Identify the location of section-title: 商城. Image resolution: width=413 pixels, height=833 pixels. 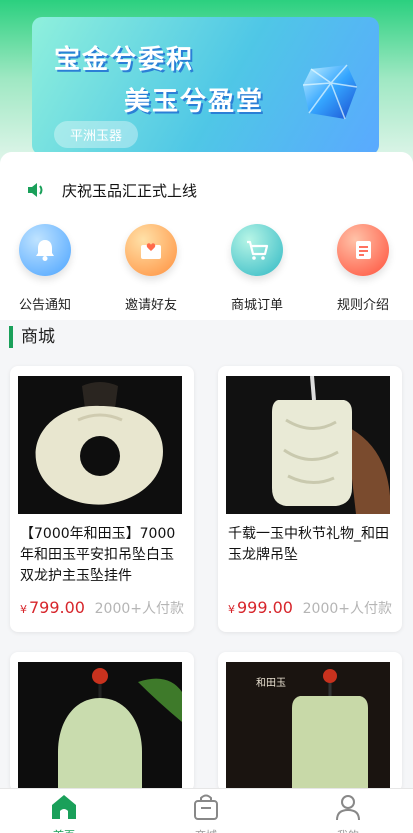
(32, 337).